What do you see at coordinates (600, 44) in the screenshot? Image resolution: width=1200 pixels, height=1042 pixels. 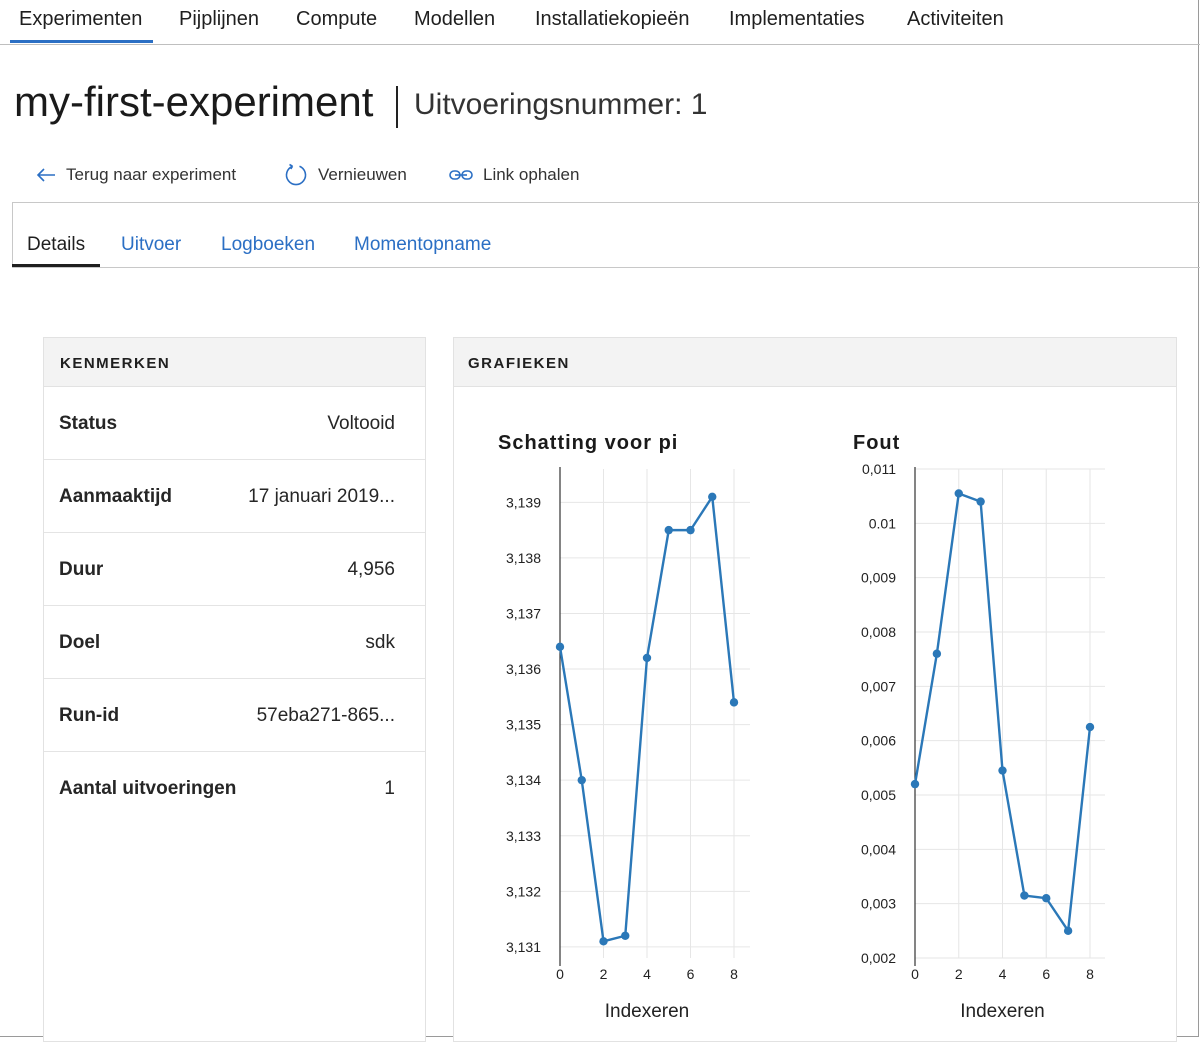 I see `nav-divider` at bounding box center [600, 44].